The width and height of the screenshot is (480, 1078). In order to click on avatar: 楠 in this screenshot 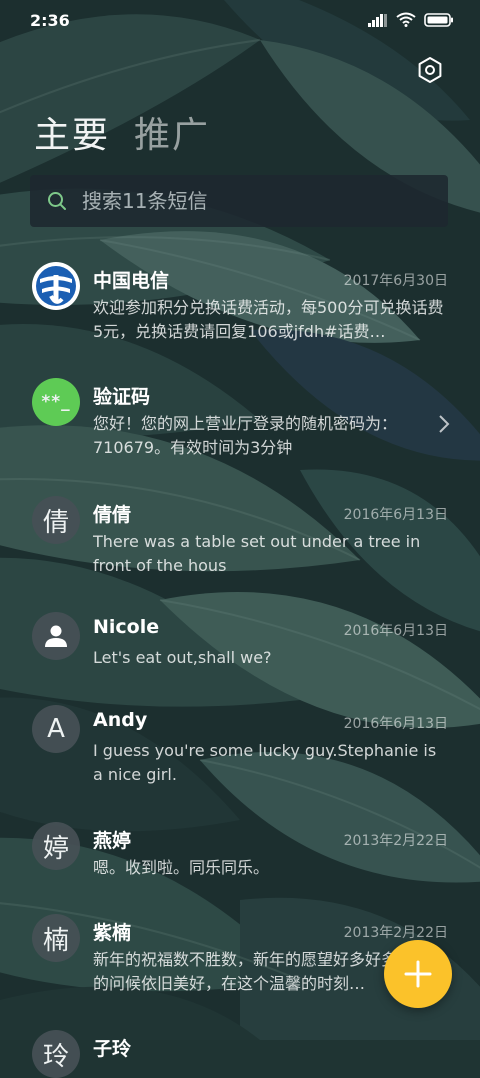, I will do `click(56, 938)`.